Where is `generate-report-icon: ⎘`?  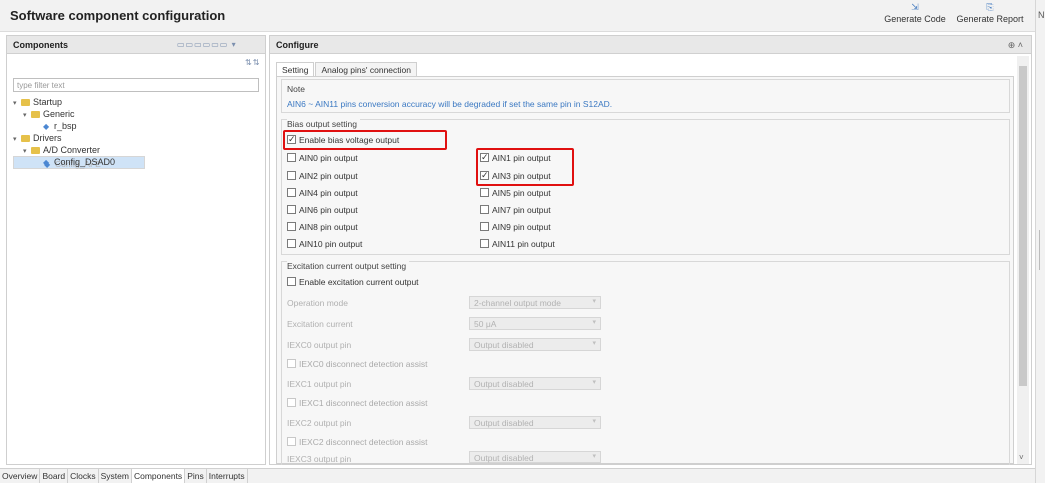
generate-report-icon: ⎘ is located at coordinates (990, 7).